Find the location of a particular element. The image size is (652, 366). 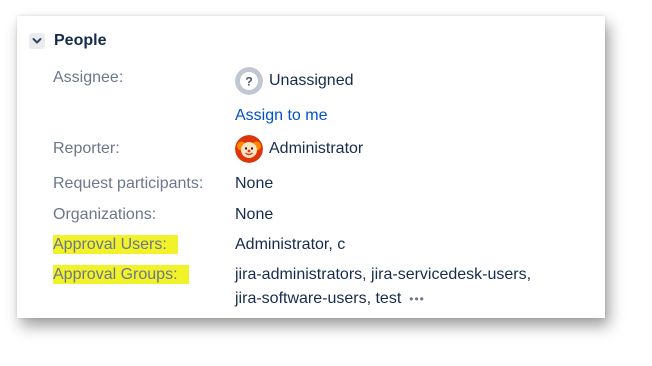

chevron-down-icon is located at coordinates (37, 41).